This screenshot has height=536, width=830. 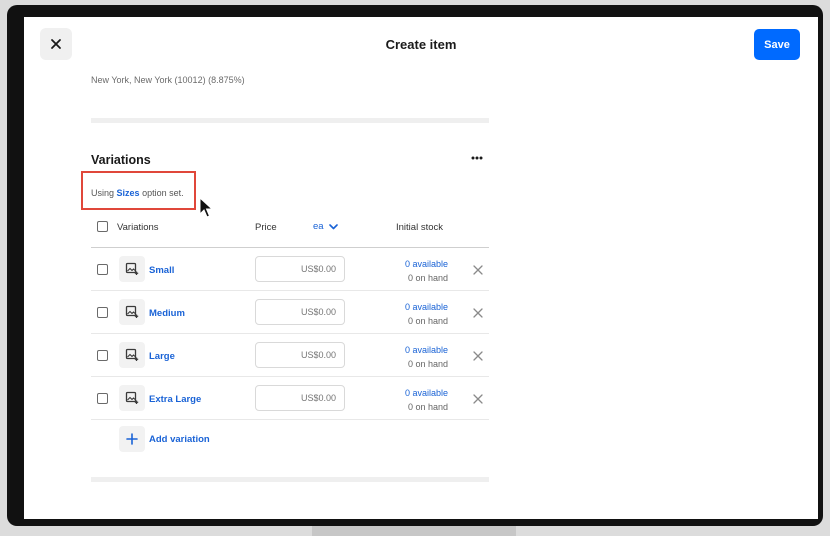 What do you see at coordinates (168, 80) in the screenshot?
I see `tax-location: New York, New York (10012) (8.875%)` at bounding box center [168, 80].